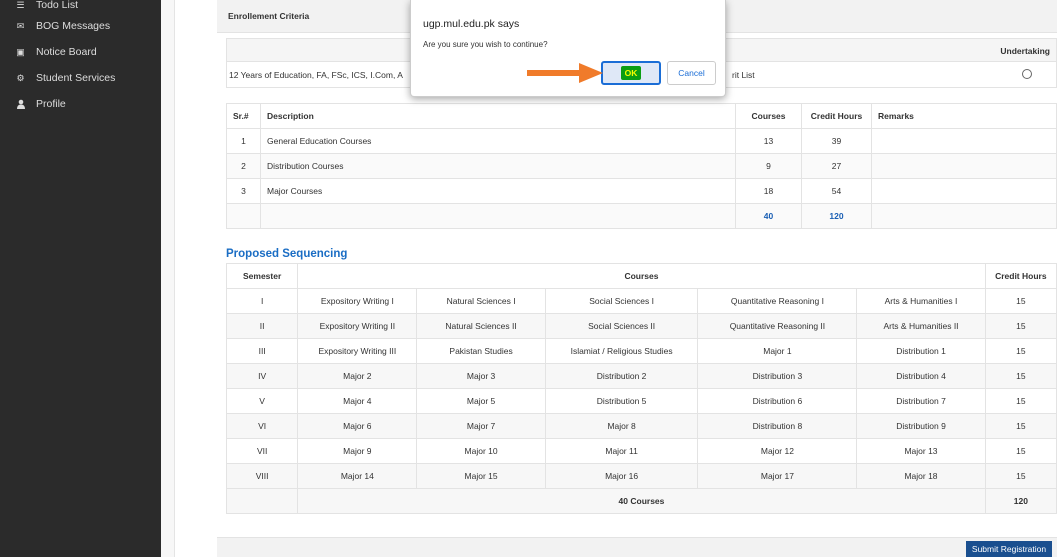 The image size is (1057, 557). What do you see at coordinates (641, 276) in the screenshot?
I see `table-header-row: Semester Courses Credit Hours` at bounding box center [641, 276].